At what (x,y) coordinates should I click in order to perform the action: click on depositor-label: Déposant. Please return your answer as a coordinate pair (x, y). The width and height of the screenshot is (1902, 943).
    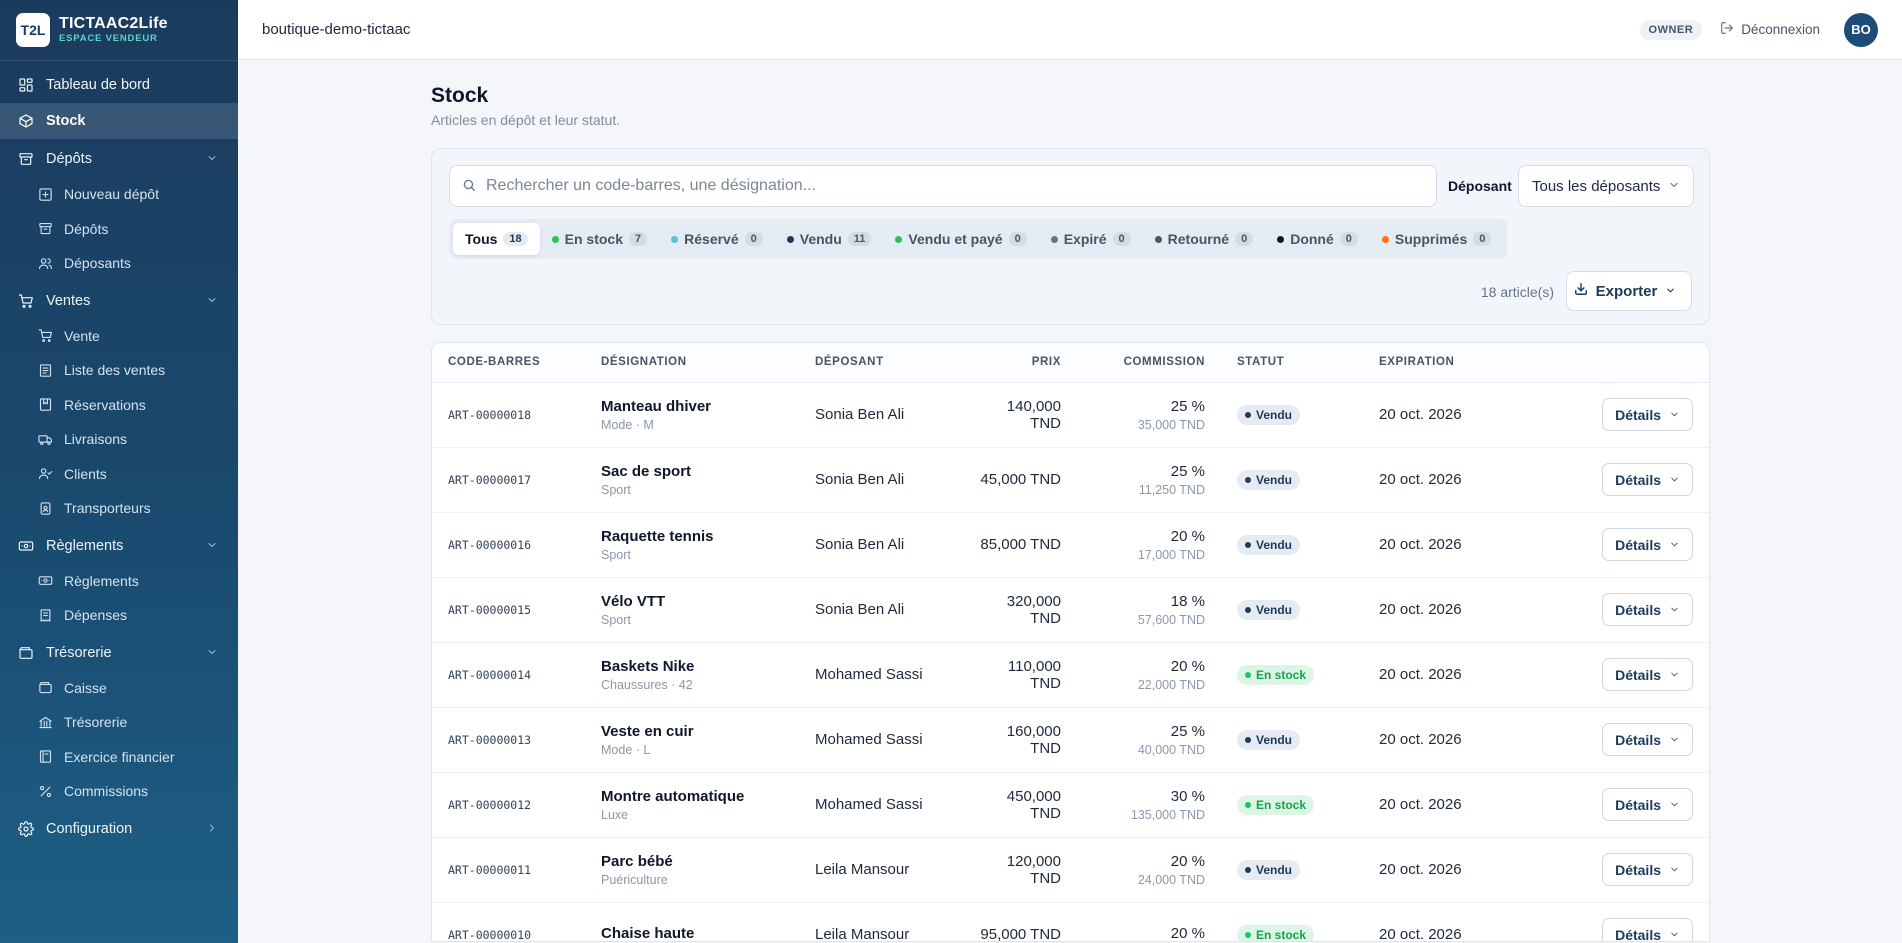
    Looking at the image, I should click on (1480, 186).